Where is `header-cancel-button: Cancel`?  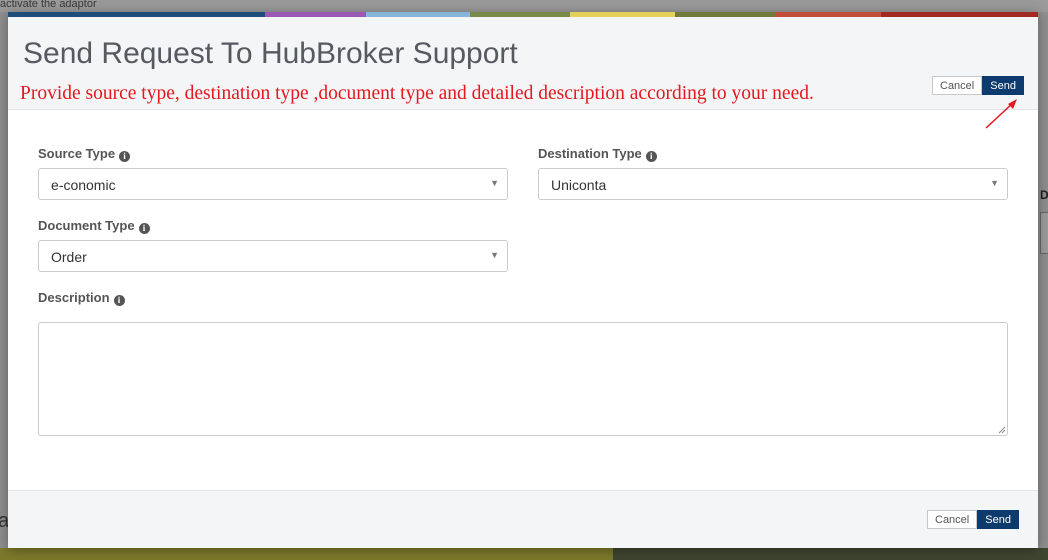
header-cancel-button: Cancel is located at coordinates (957, 85).